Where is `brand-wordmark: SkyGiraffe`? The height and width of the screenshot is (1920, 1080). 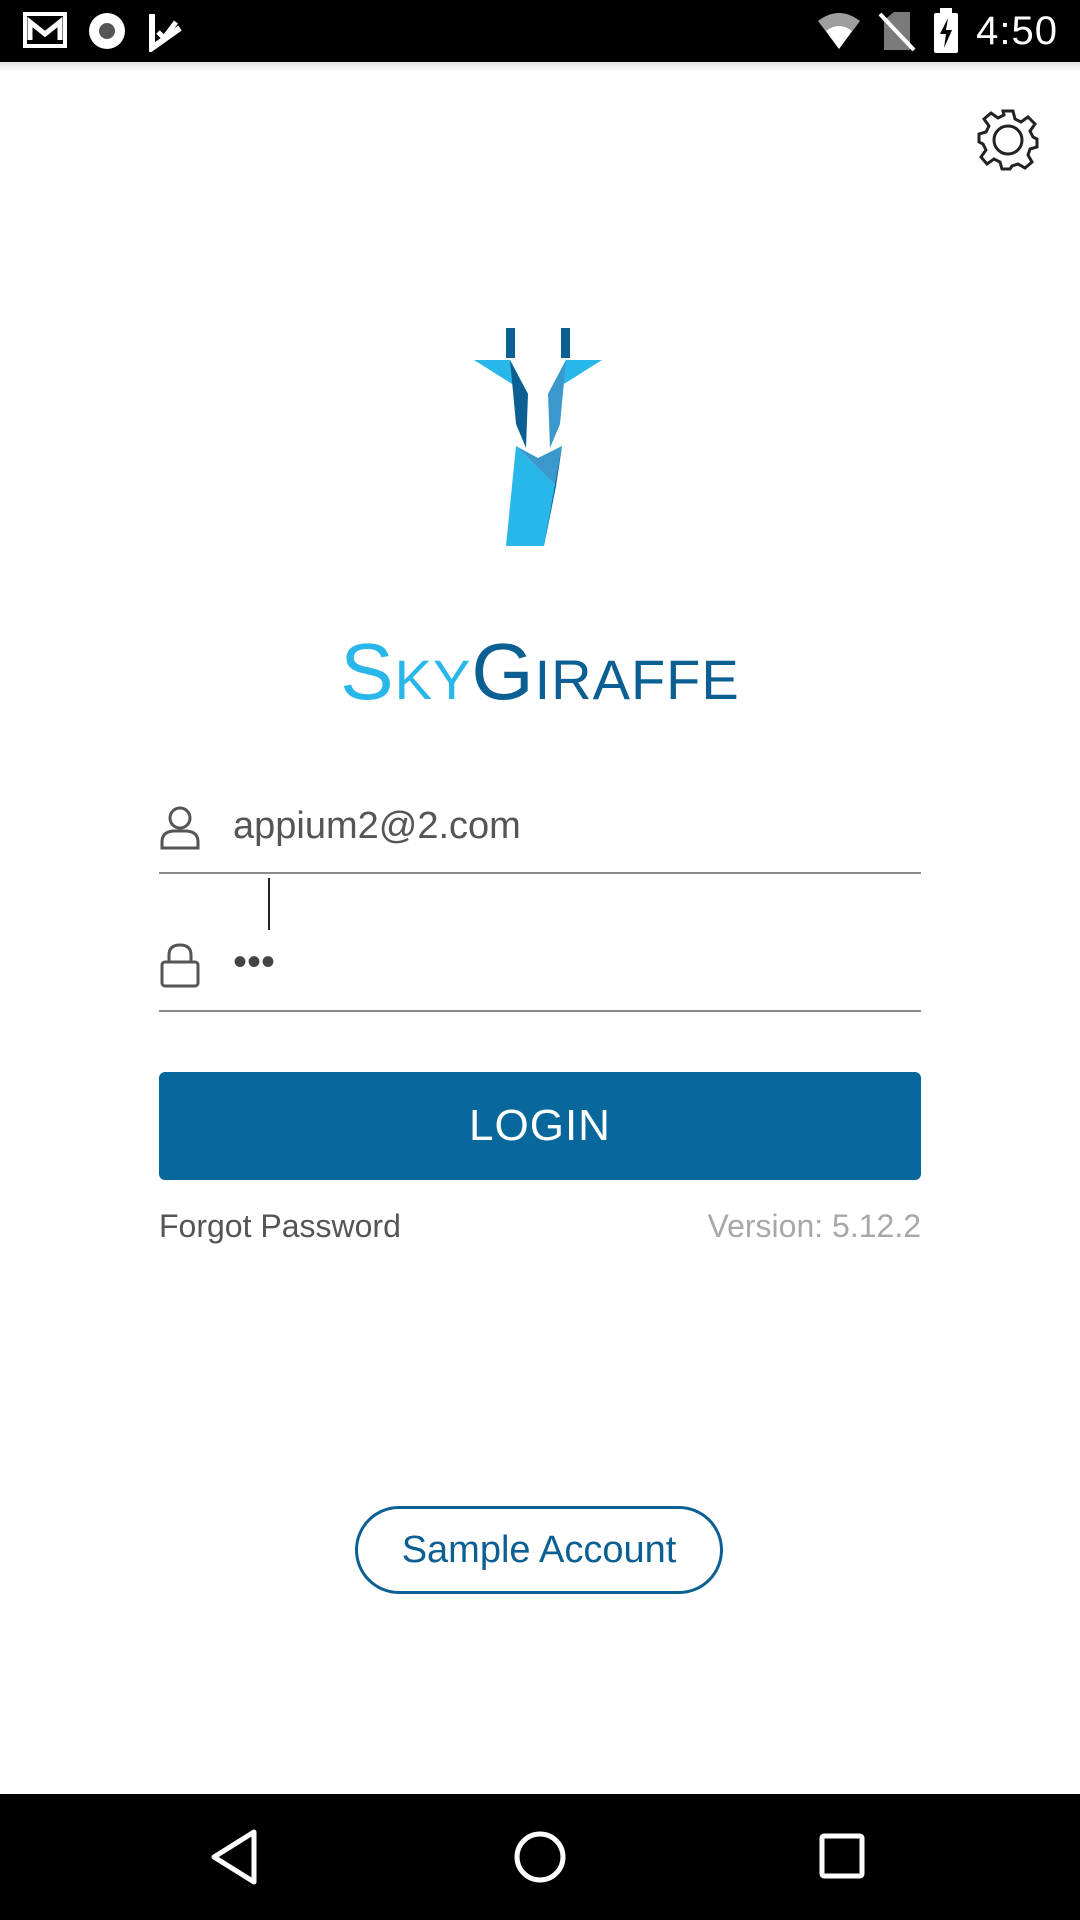
brand-wordmark: SkyGiraffe is located at coordinates (540, 672).